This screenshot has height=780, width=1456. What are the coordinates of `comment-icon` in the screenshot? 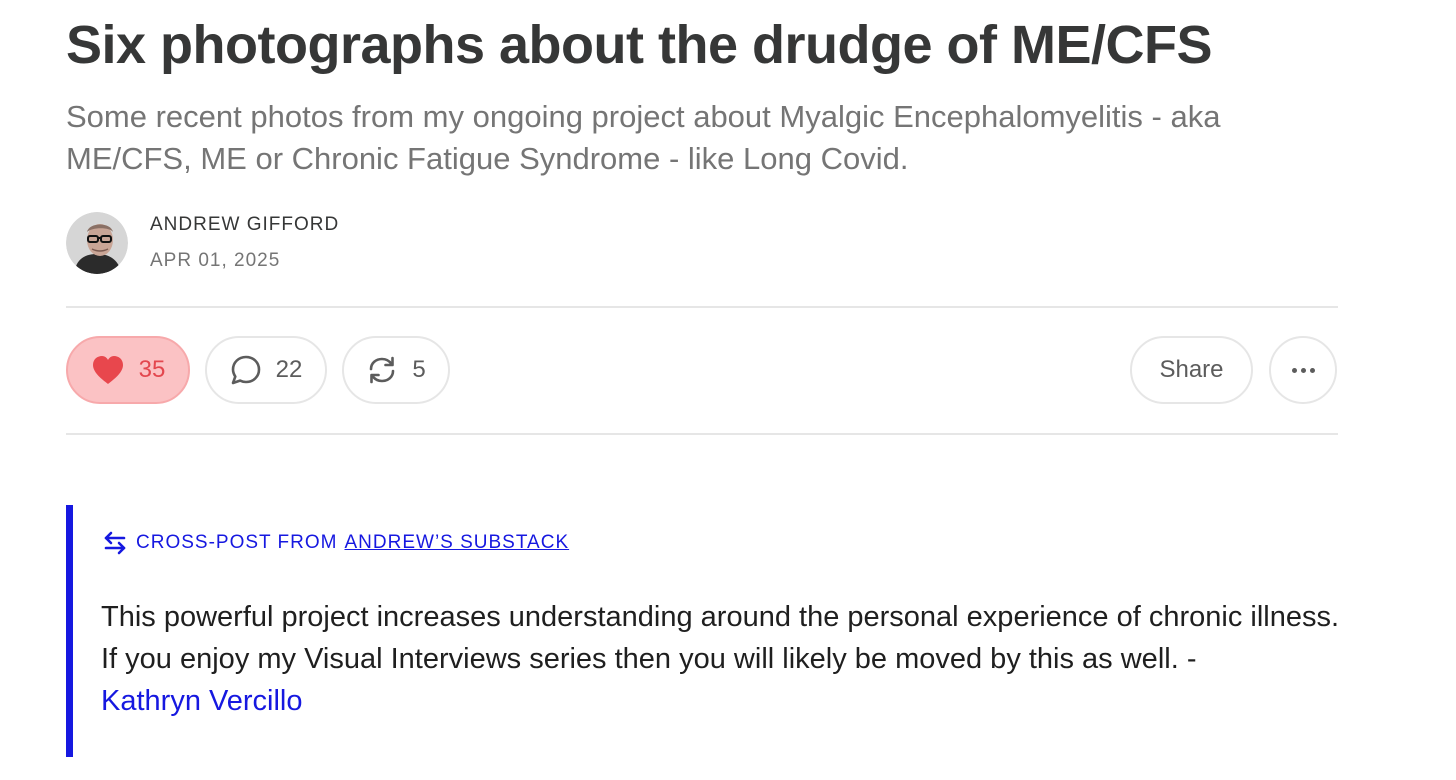 It's located at (246, 370).